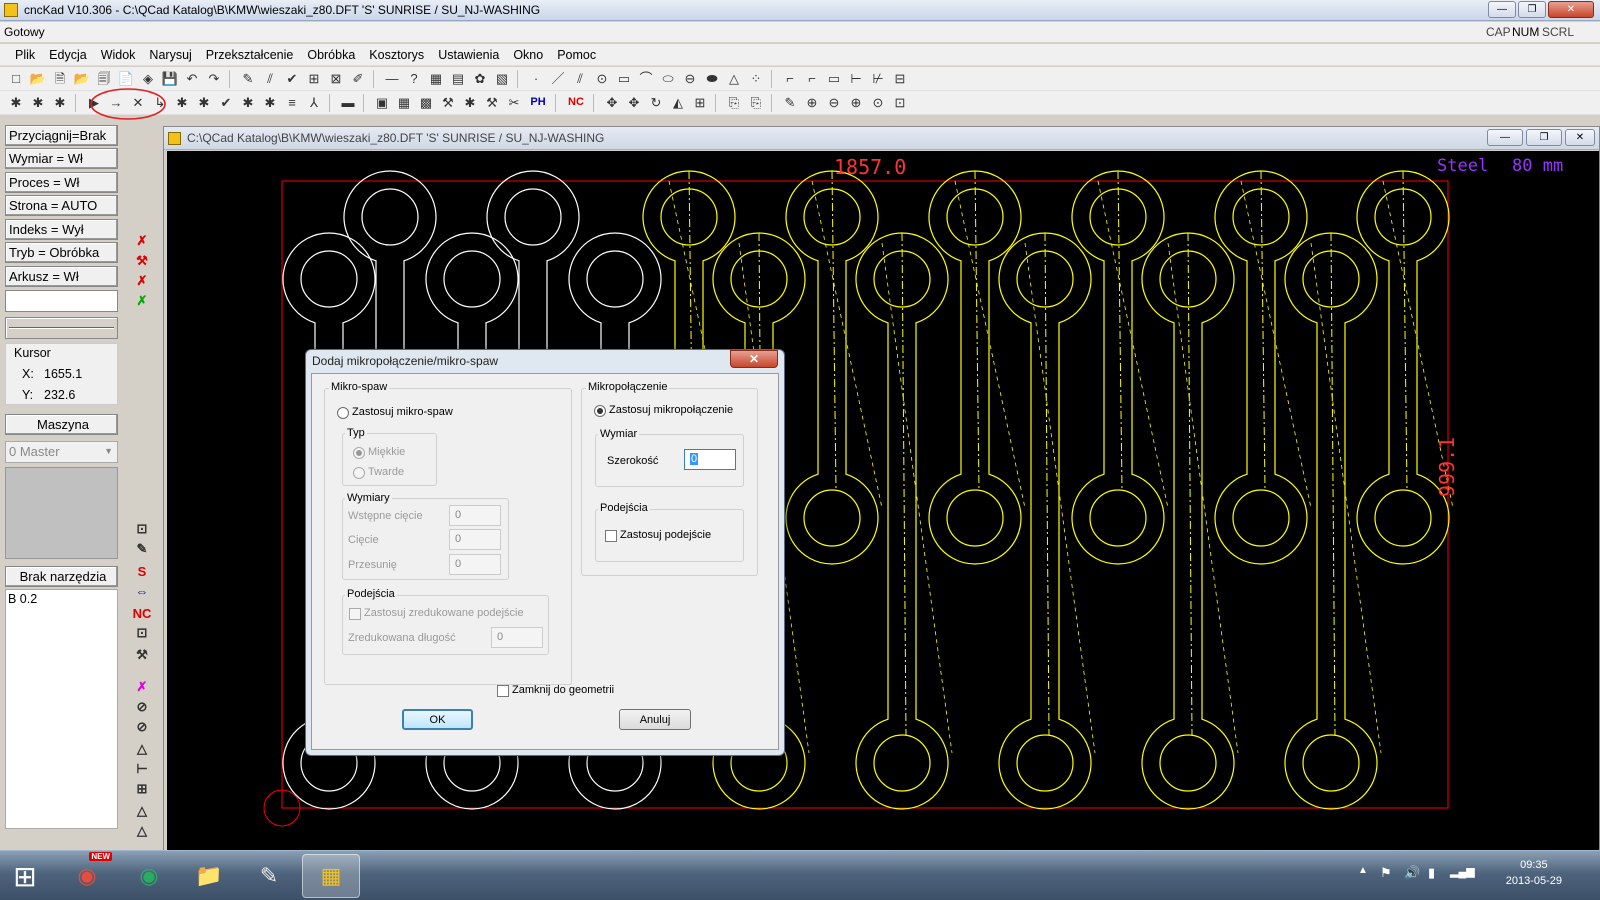 This screenshot has height=900, width=1600. Describe the element at coordinates (655, 719) in the screenshot. I see `cancel-button: Anuluj` at that location.